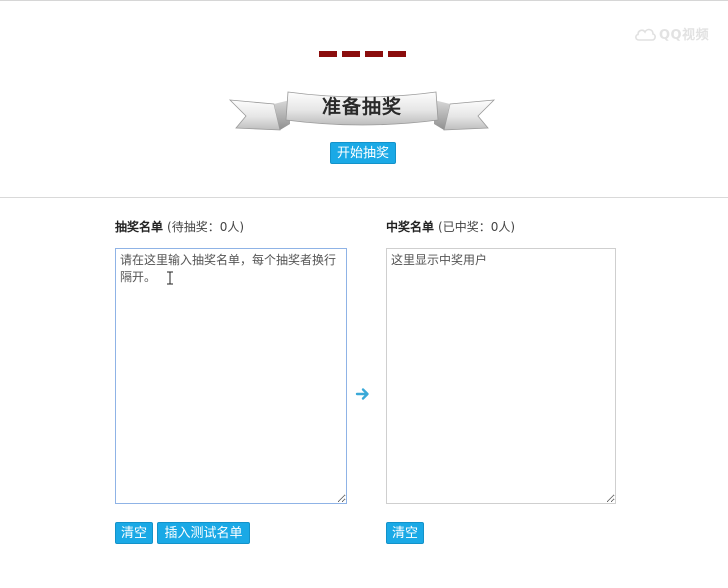 This screenshot has width=728, height=588. Describe the element at coordinates (362, 54) in the screenshot. I see `decorative-dashes` at that location.